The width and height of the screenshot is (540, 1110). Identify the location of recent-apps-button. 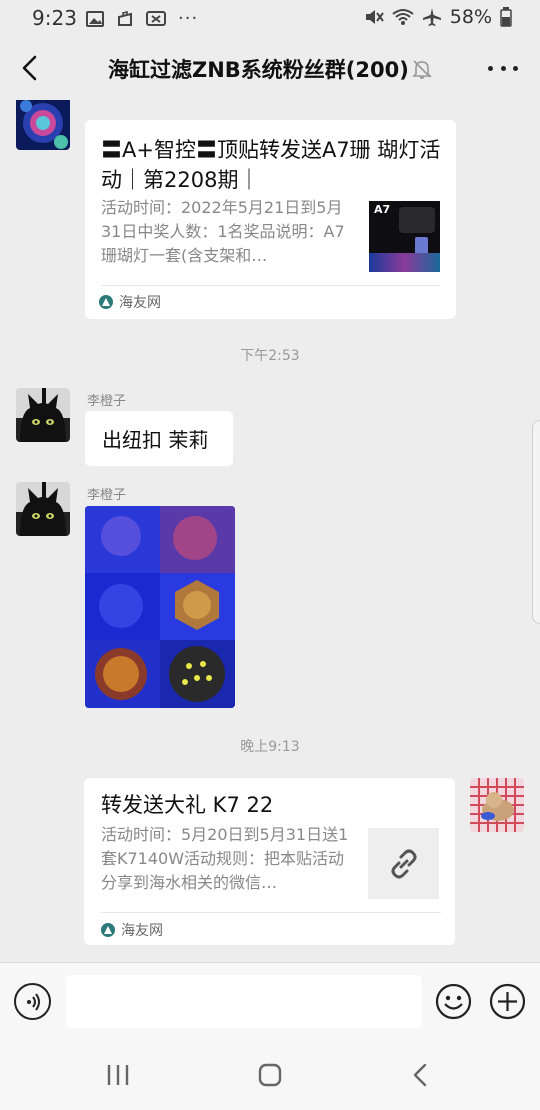
(118, 1075).